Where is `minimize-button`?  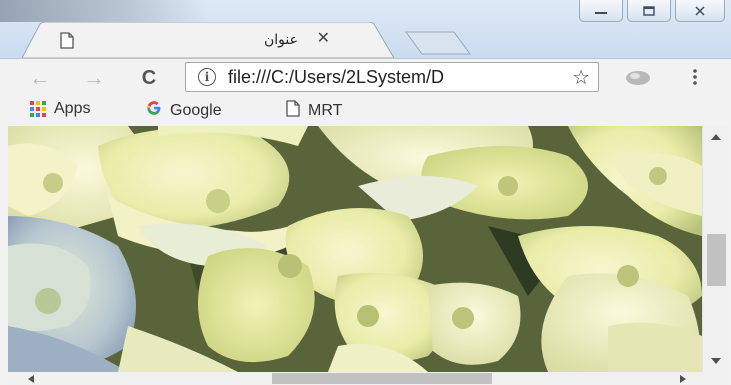 minimize-button is located at coordinates (601, 11).